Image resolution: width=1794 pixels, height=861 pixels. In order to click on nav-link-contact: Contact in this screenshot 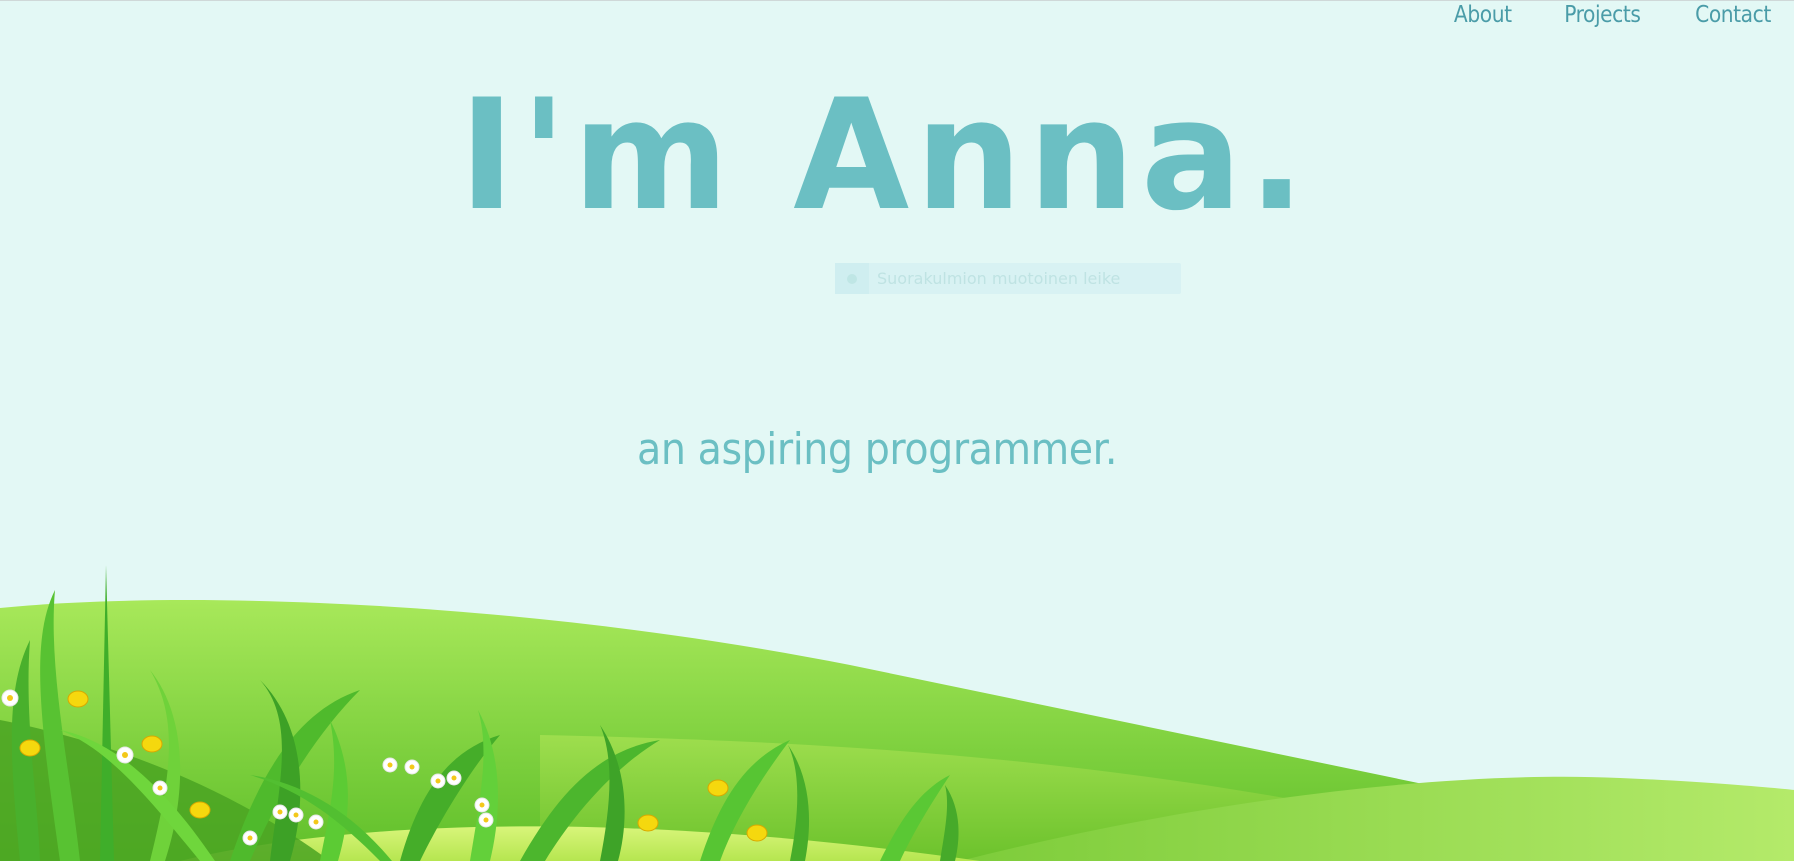, I will do `click(1733, 15)`.